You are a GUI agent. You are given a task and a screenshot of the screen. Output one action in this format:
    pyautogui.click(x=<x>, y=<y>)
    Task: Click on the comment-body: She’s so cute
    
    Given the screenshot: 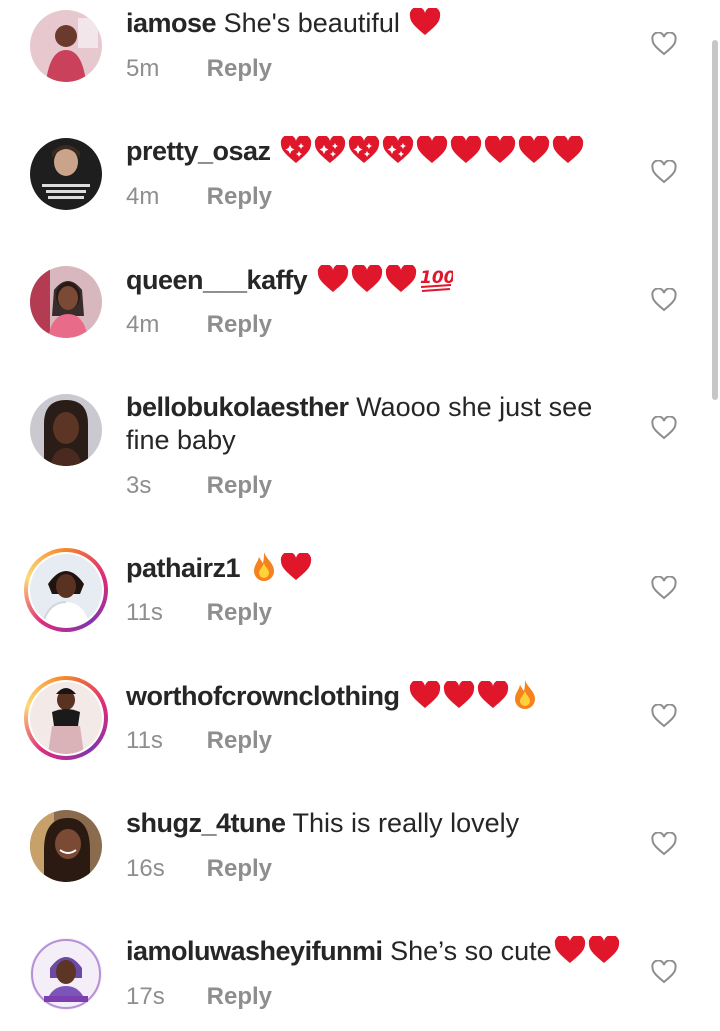 What is the action you would take?
    pyautogui.click(x=471, y=951)
    